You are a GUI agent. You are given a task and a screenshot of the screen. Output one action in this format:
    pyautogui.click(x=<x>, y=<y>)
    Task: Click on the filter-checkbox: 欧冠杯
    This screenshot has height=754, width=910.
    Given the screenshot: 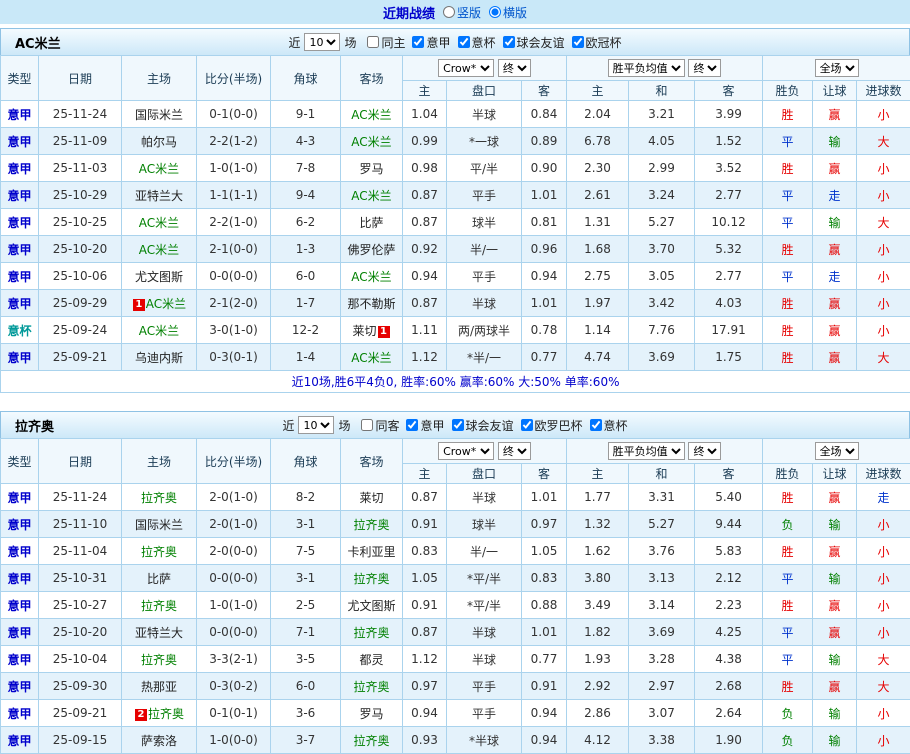 What is the action you would take?
    pyautogui.click(x=597, y=42)
    